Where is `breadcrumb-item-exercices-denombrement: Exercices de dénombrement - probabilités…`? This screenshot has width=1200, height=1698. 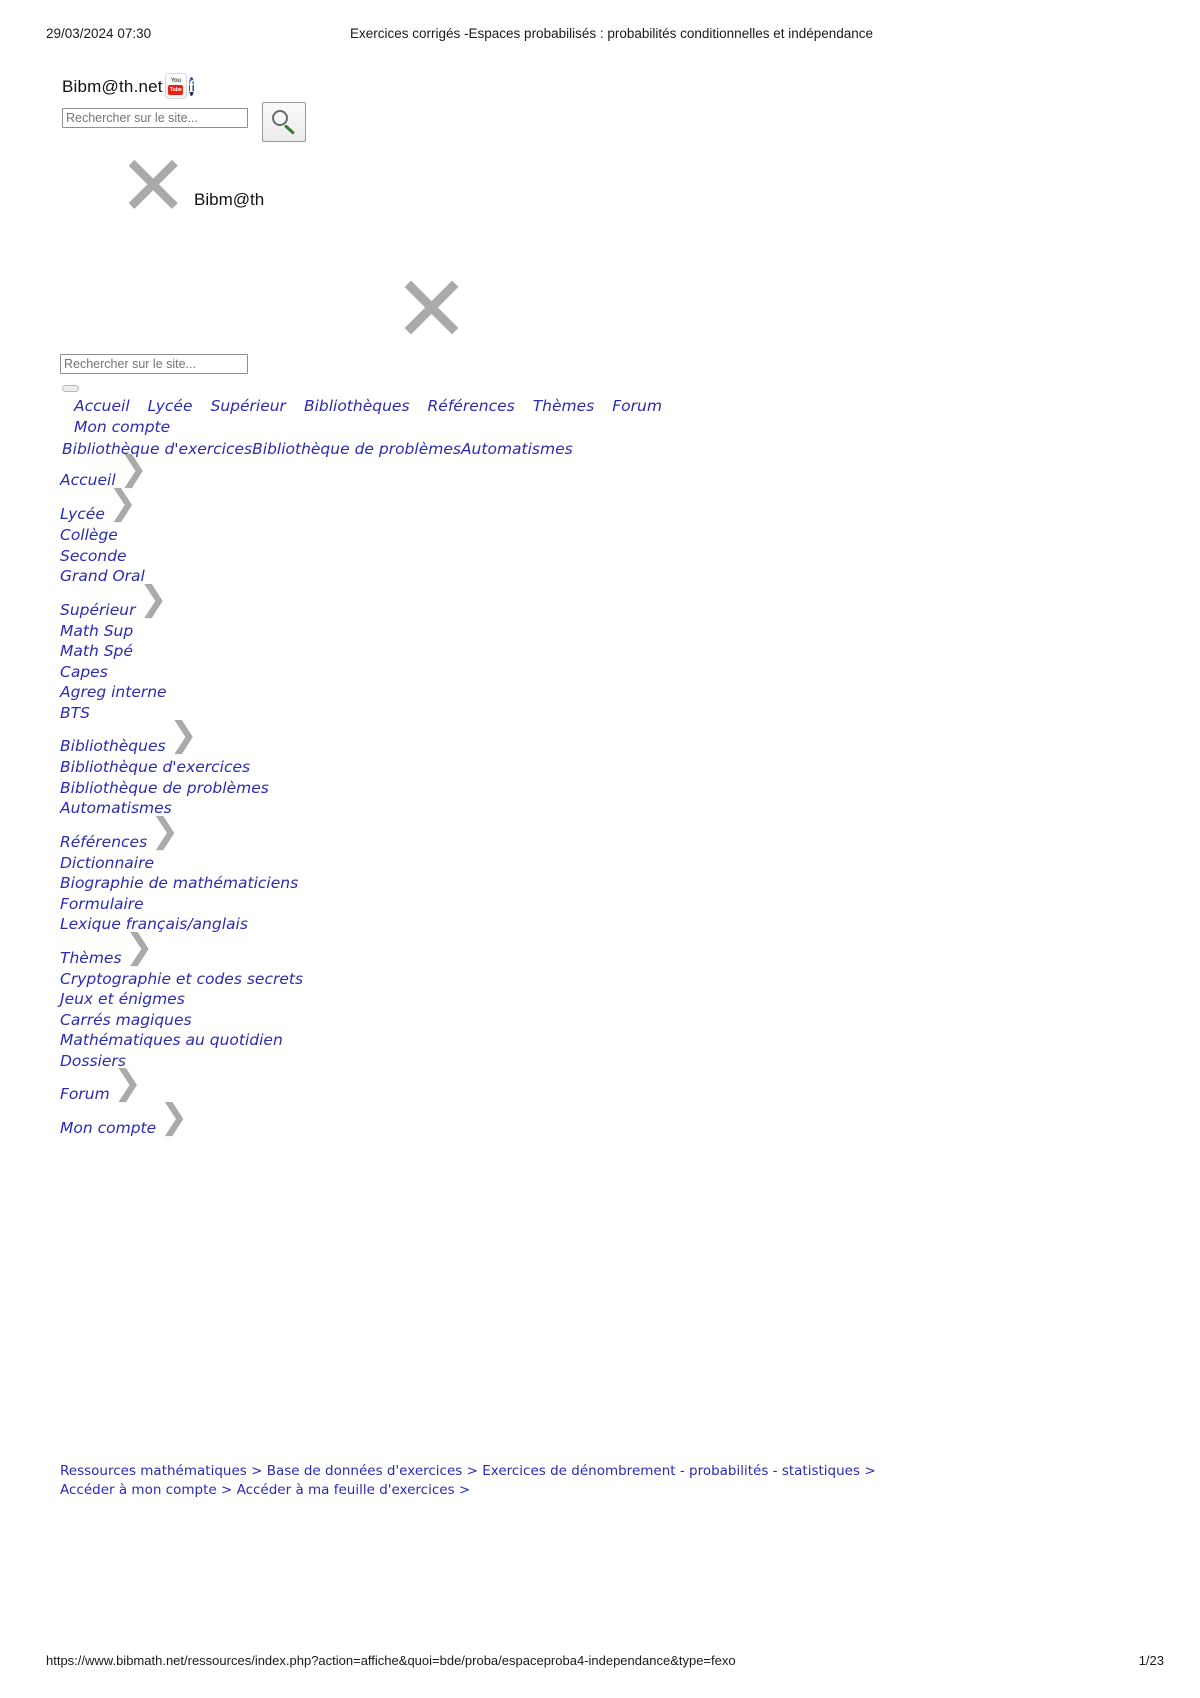 breadcrumb-item-exercices-denombrement: Exercices de dénombrement - probabilités… is located at coordinates (671, 1471).